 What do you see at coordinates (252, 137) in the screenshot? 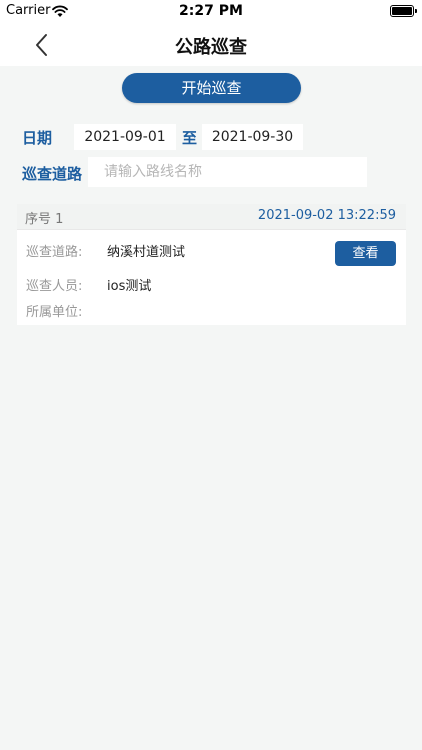
I see `end-date-field: 2021-09-30` at bounding box center [252, 137].